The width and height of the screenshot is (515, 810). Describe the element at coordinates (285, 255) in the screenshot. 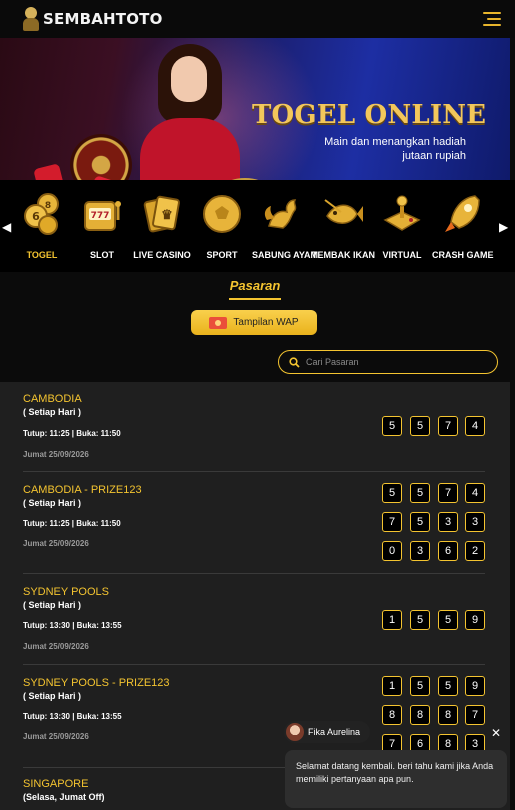

I see `category-label: SABUNG AYAM` at that location.